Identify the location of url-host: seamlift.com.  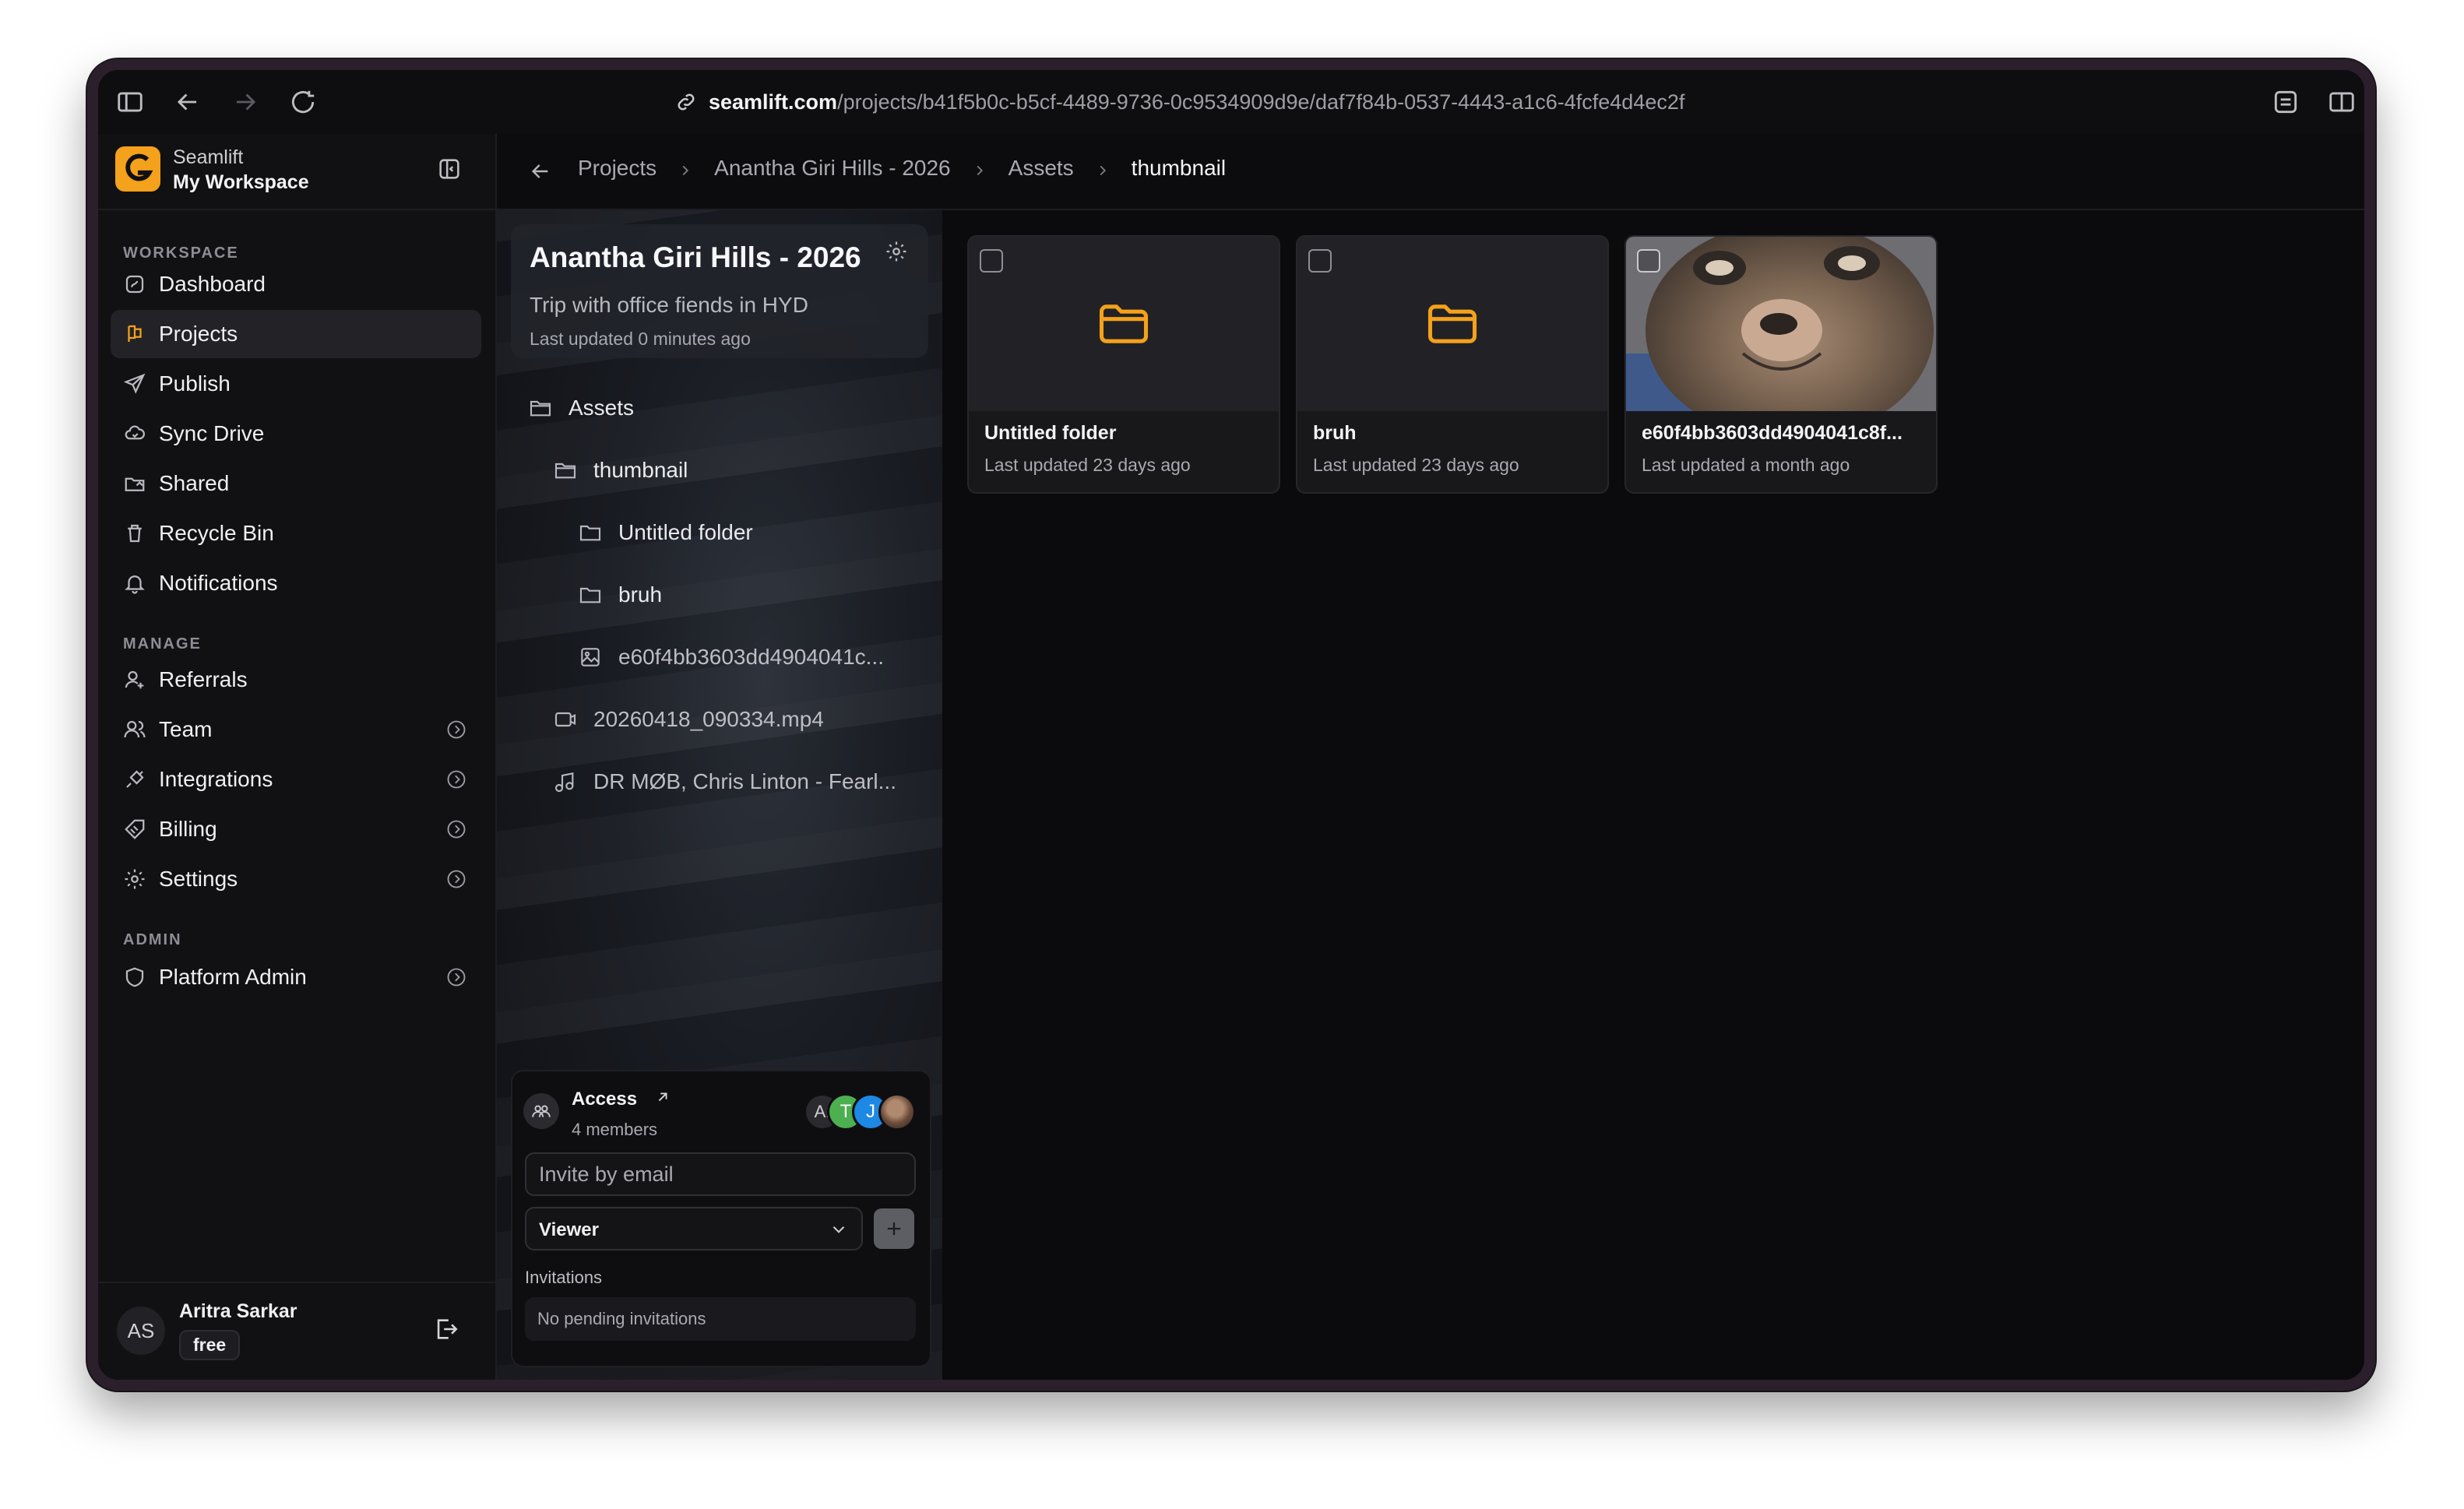
(773, 102).